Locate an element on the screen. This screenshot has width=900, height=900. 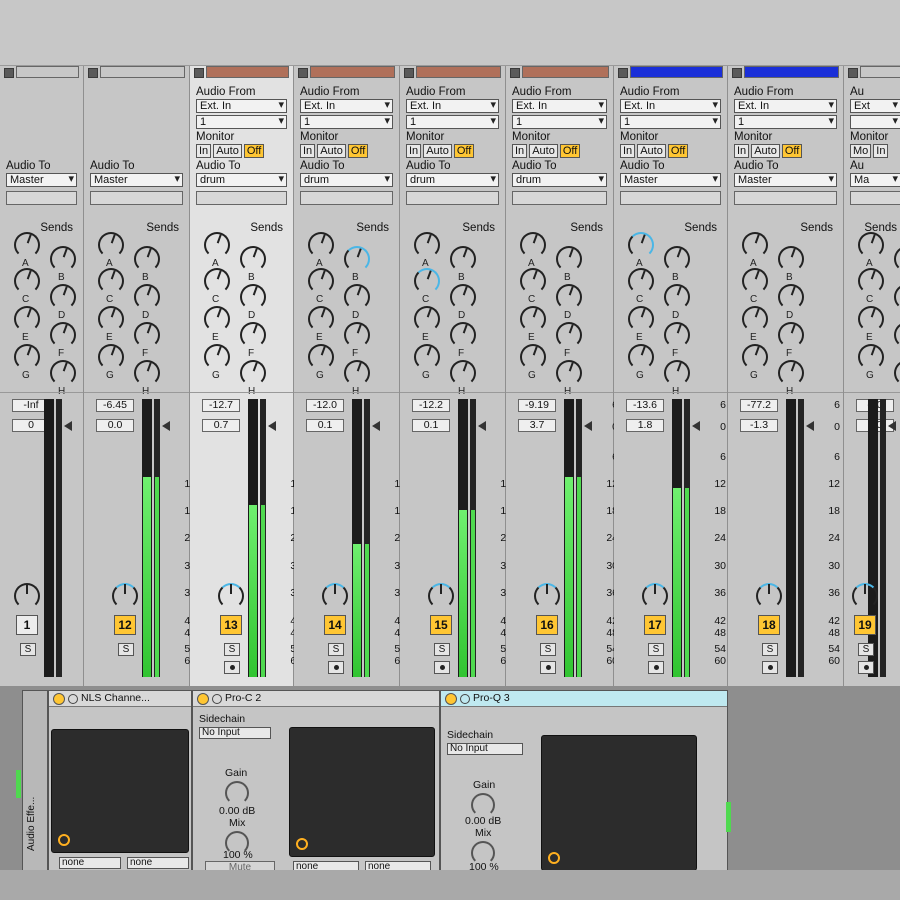
input-channel-dropdown is located at coordinates (875, 122).